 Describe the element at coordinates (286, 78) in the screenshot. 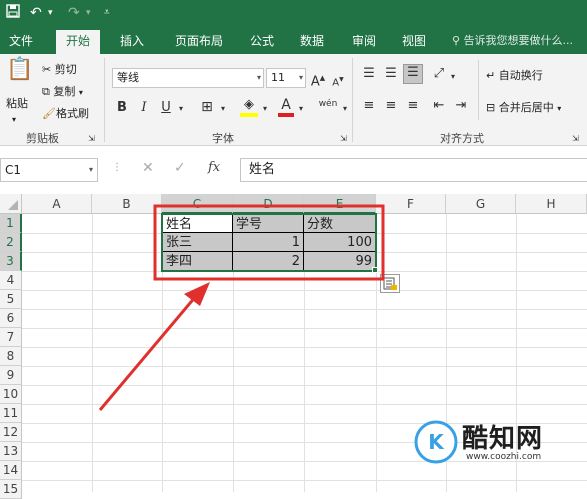

I see `font-size-select: 11 ▾` at that location.